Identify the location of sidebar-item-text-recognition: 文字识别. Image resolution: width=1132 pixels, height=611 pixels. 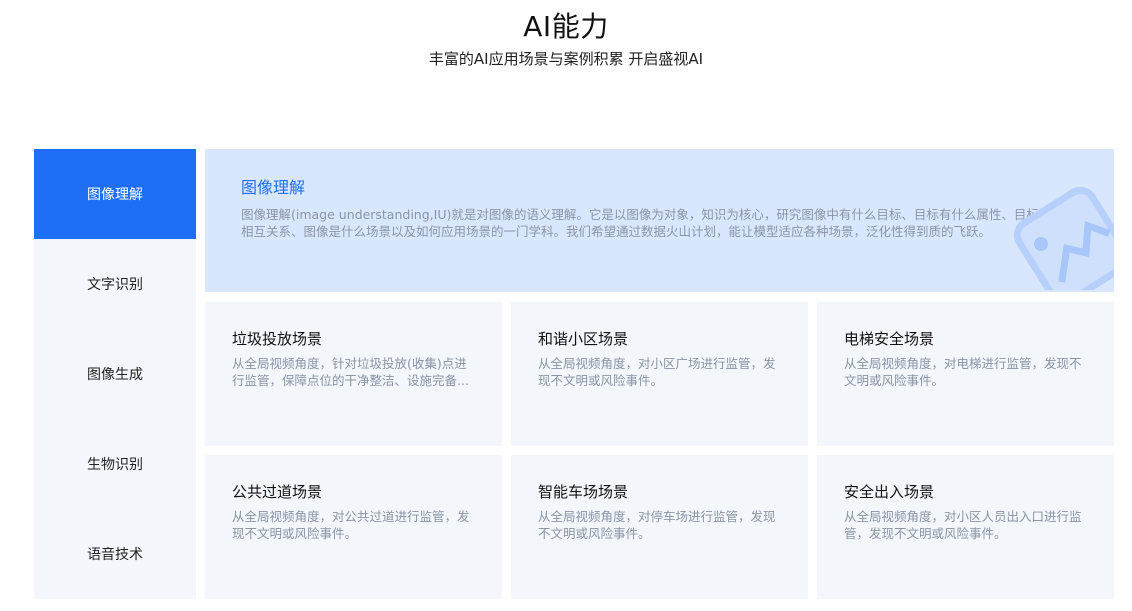
(115, 284).